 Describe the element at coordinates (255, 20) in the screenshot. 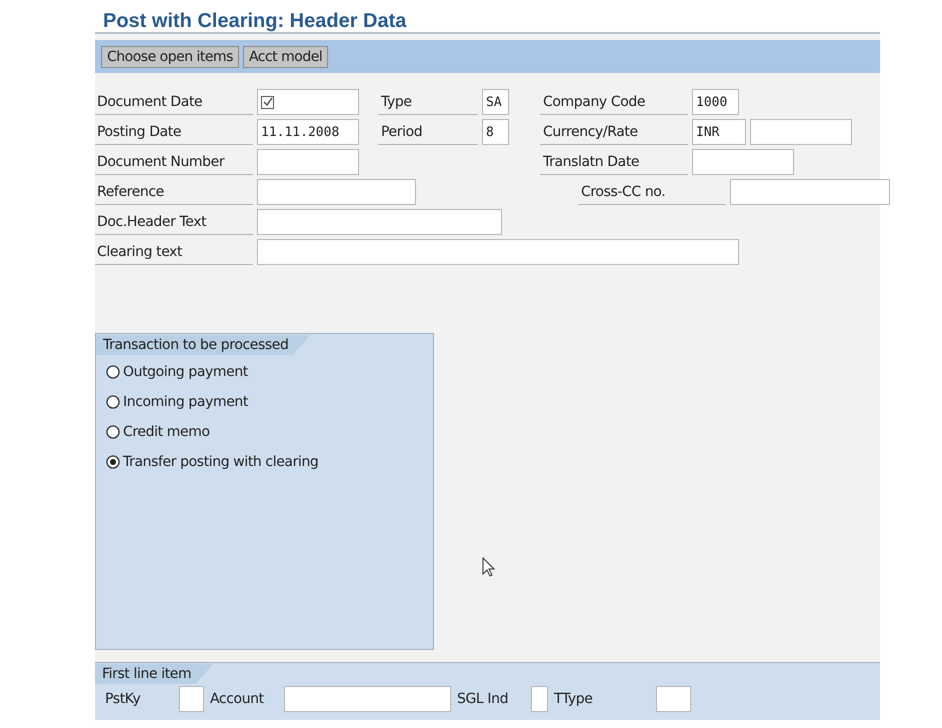

I see `page-title: Post with Clearing: Header Data` at that location.